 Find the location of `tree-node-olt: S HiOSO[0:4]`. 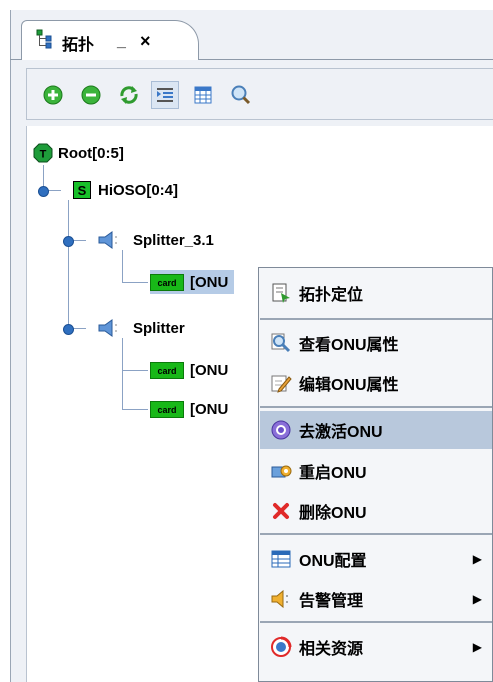

tree-node-olt: S HiOSO[0:4] is located at coordinates (125, 190).